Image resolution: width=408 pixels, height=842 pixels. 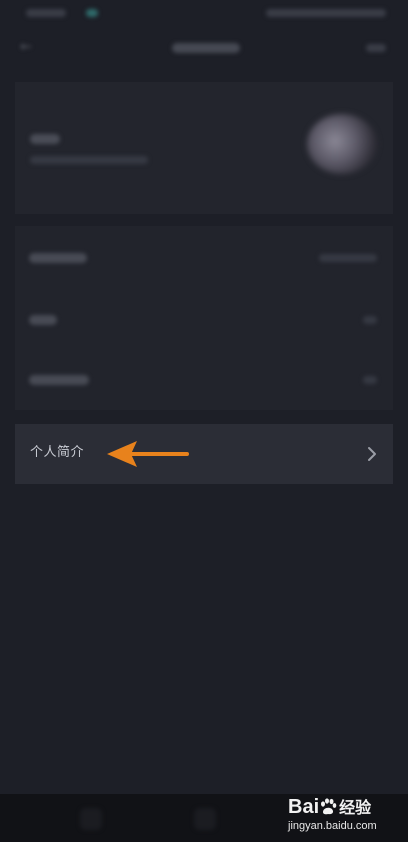 I want to click on back-arrow-icon: ←, so click(x=27, y=47).